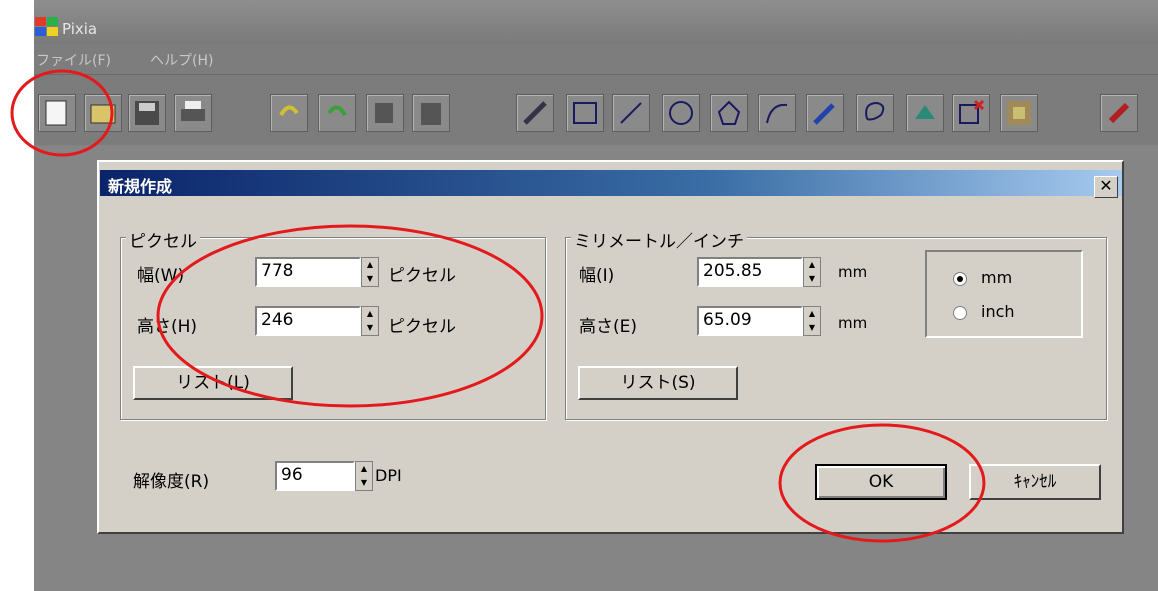 The width and height of the screenshot is (1158, 591). I want to click on pixel-width-spinner: ▲ ▼, so click(370, 272).